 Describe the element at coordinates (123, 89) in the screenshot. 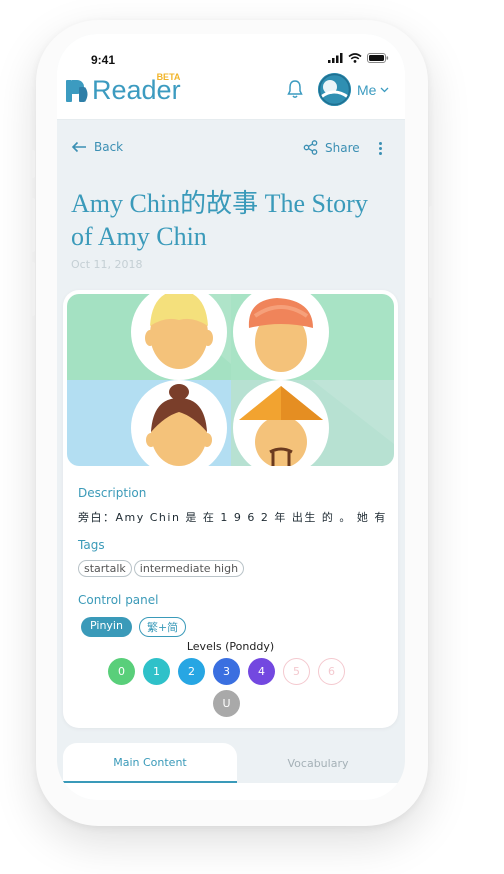

I see `app-logo: Reader BETA` at that location.